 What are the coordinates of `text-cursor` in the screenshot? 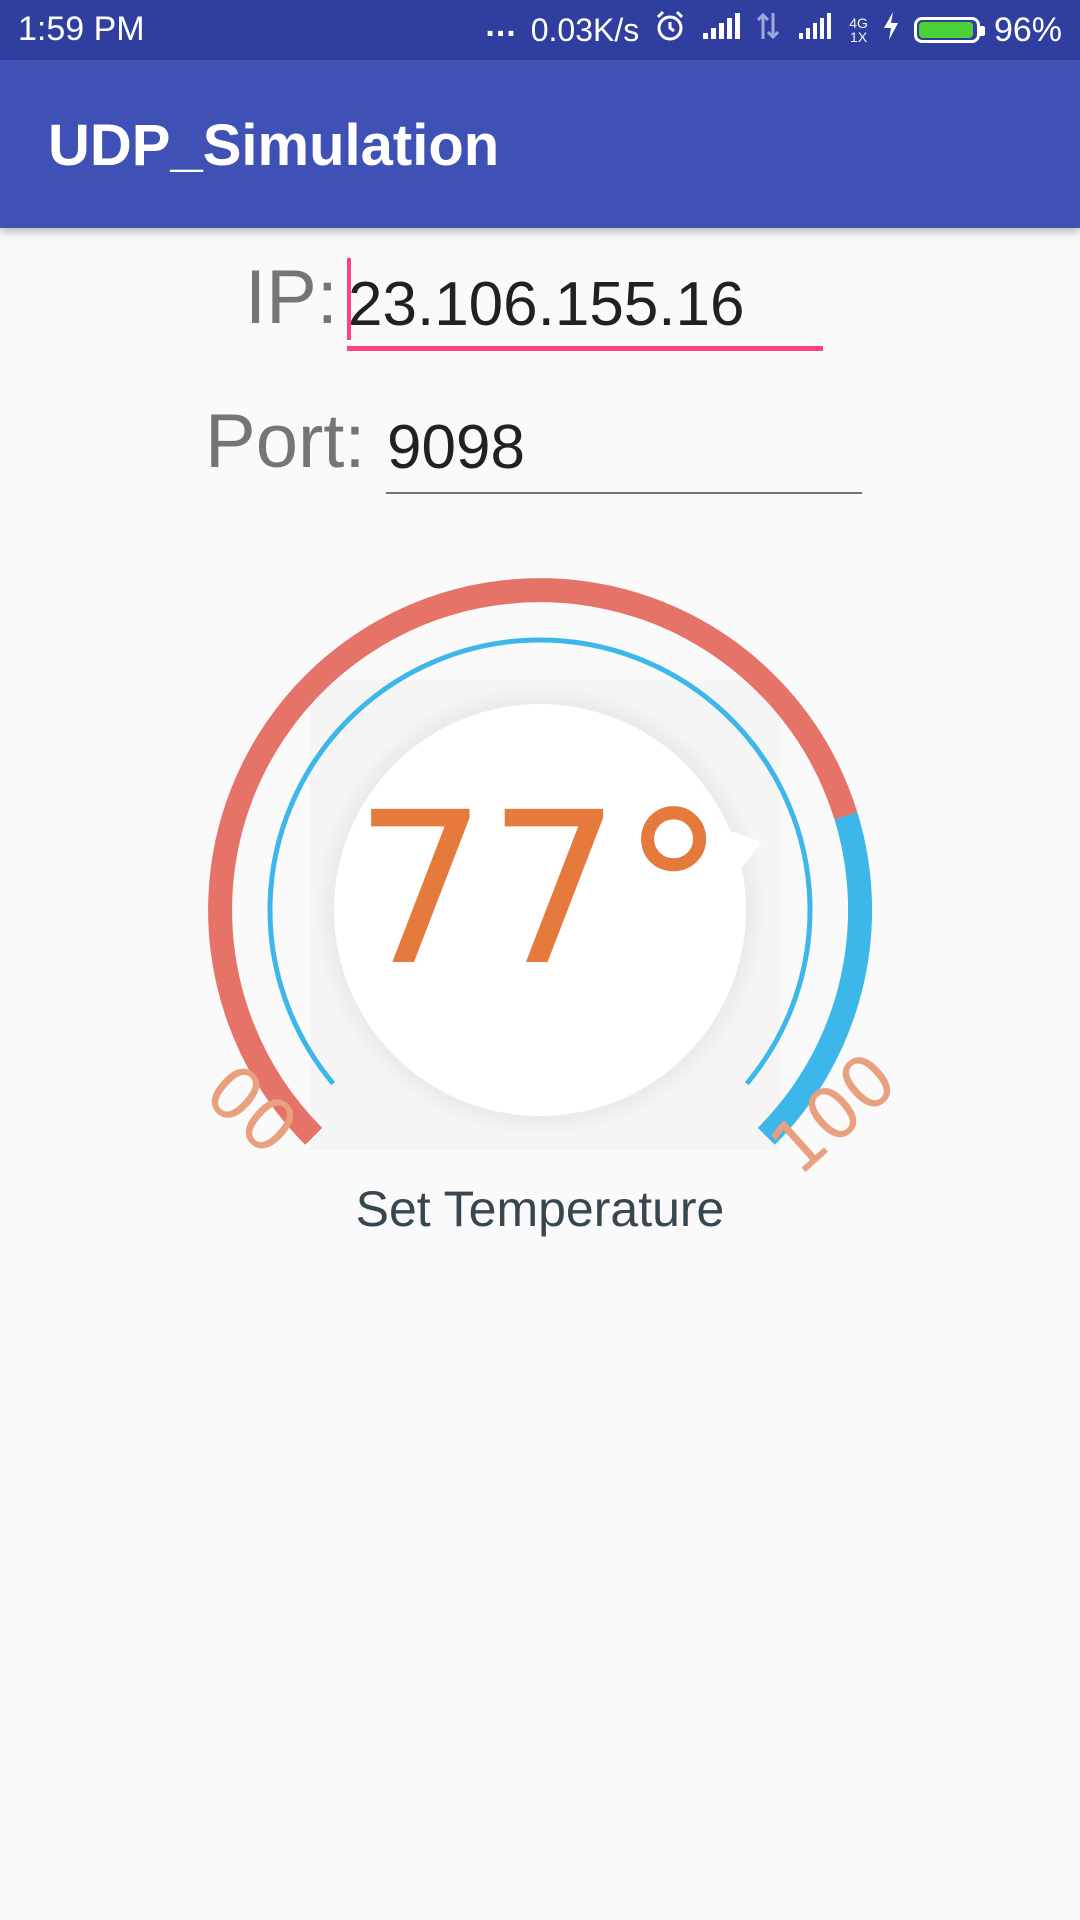 It's located at (349, 299).